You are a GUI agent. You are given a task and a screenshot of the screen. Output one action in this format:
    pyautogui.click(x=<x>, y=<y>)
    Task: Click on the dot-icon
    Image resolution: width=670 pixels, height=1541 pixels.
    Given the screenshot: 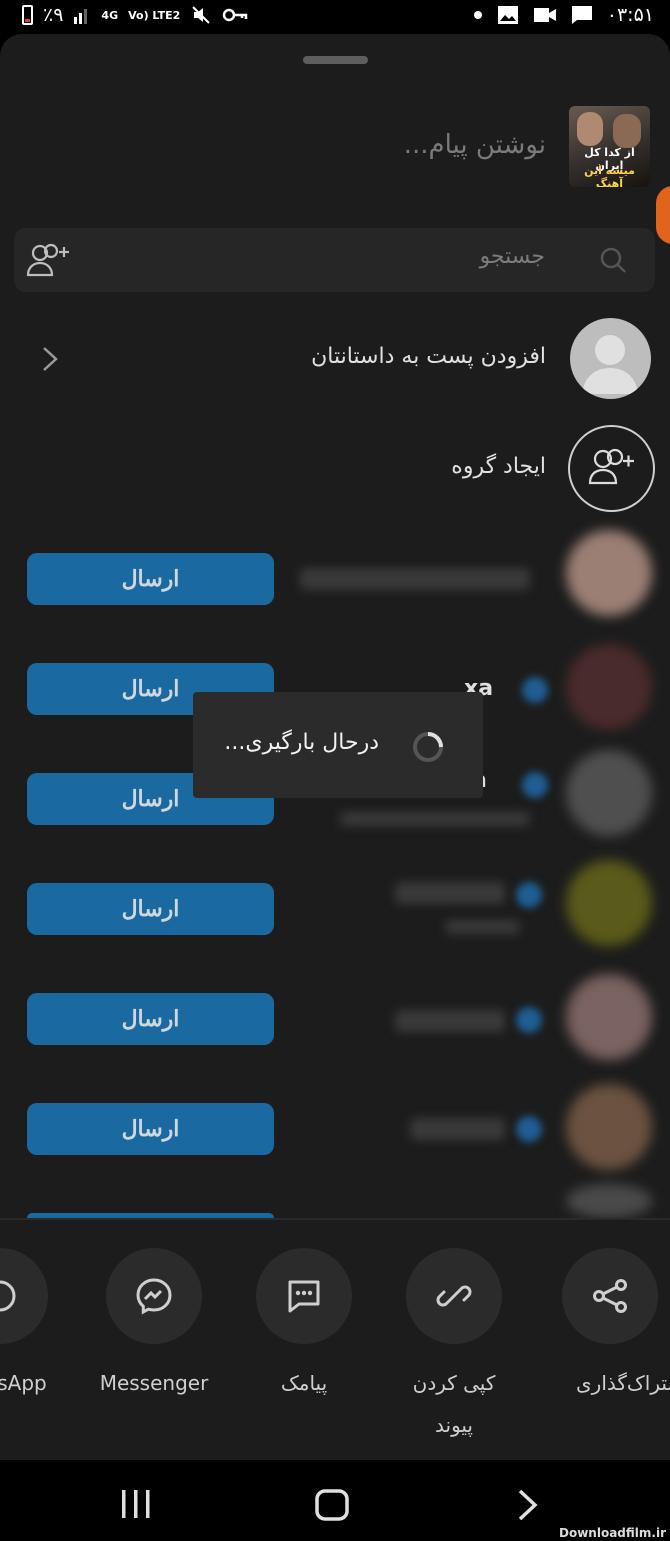 What is the action you would take?
    pyautogui.click(x=477, y=15)
    